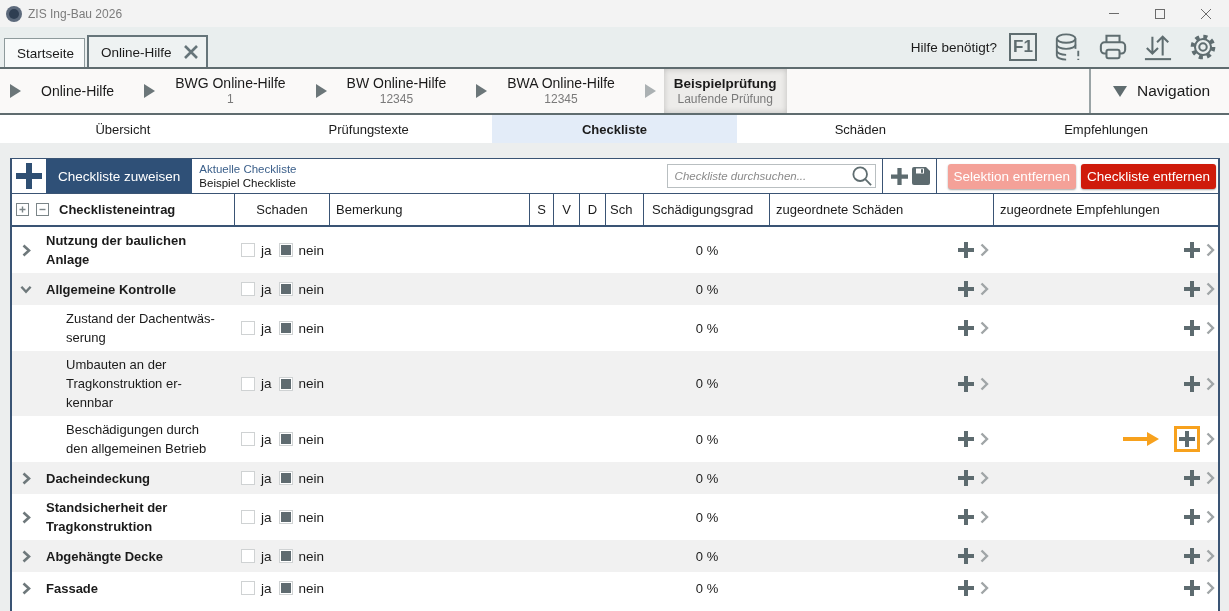 The height and width of the screenshot is (611, 1229). I want to click on expand-all-icon, so click(22, 209).